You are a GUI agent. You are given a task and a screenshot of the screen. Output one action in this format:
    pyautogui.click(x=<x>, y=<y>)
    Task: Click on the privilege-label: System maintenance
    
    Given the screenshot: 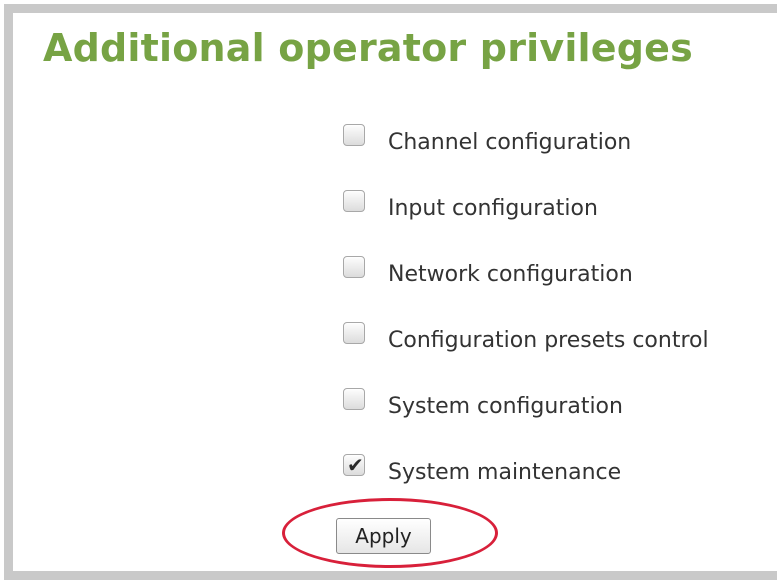 What is the action you would take?
    pyautogui.click(x=505, y=472)
    